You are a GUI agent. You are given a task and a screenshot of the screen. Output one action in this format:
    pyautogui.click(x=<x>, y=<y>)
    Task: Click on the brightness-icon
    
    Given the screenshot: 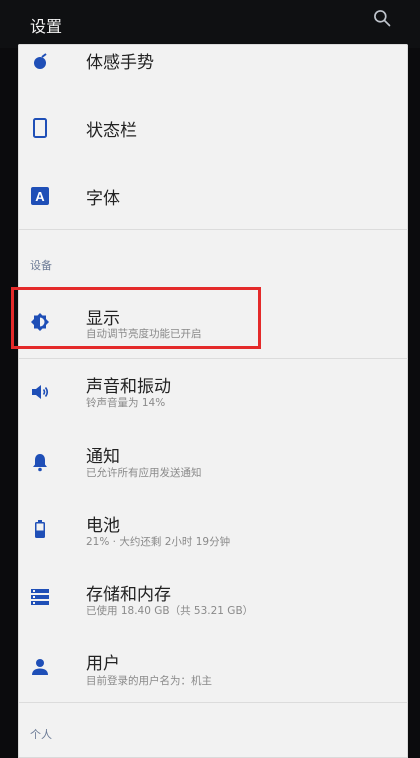 What is the action you would take?
    pyautogui.click(x=40, y=322)
    